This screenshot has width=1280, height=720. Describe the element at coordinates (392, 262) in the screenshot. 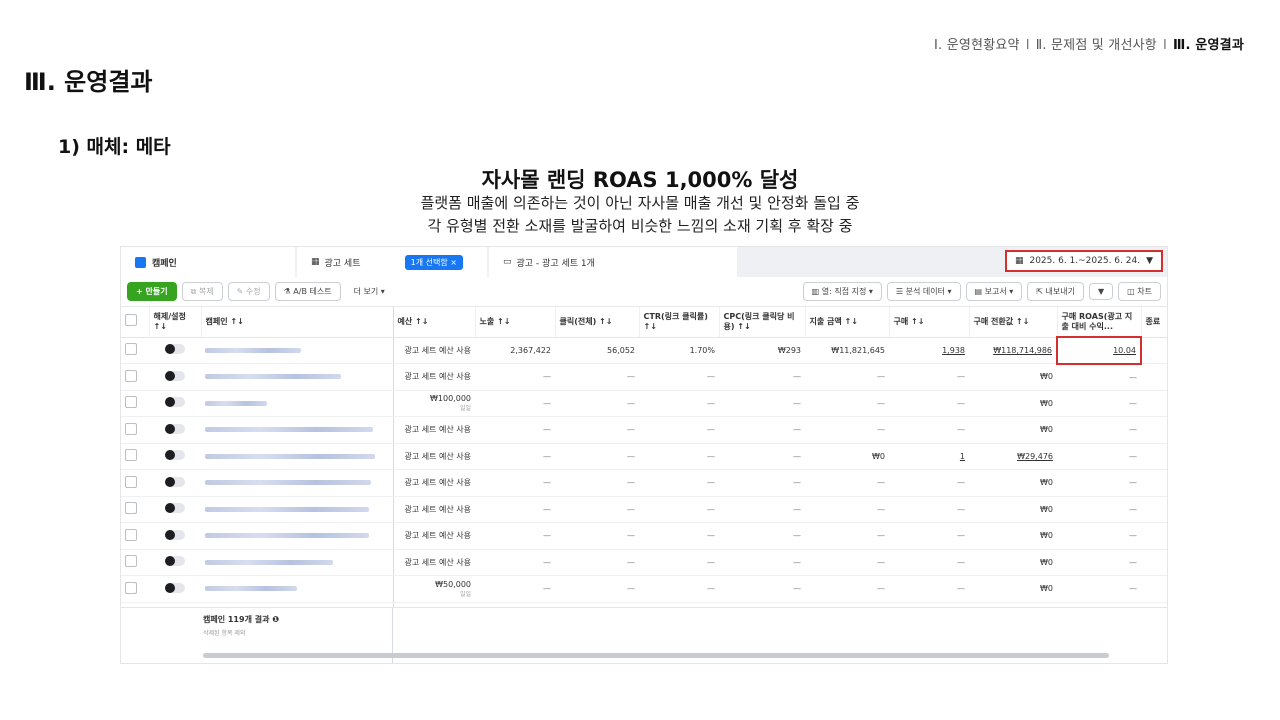

I see `tab-adset: ▦ 광고 세트 1개 선택함 ×` at that location.